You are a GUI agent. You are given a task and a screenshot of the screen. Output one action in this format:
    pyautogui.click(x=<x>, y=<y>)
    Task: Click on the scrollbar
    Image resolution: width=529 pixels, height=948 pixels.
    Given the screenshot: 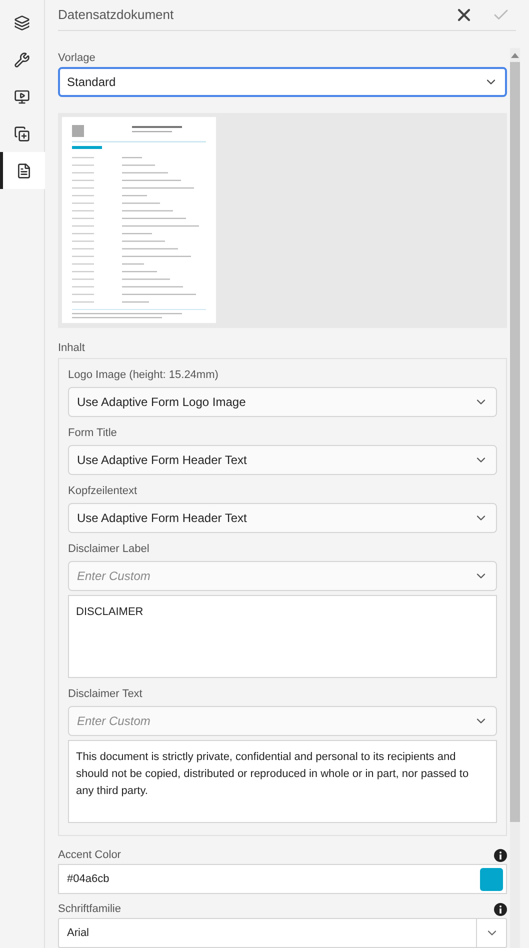 What is the action you would take?
    pyautogui.click(x=515, y=498)
    